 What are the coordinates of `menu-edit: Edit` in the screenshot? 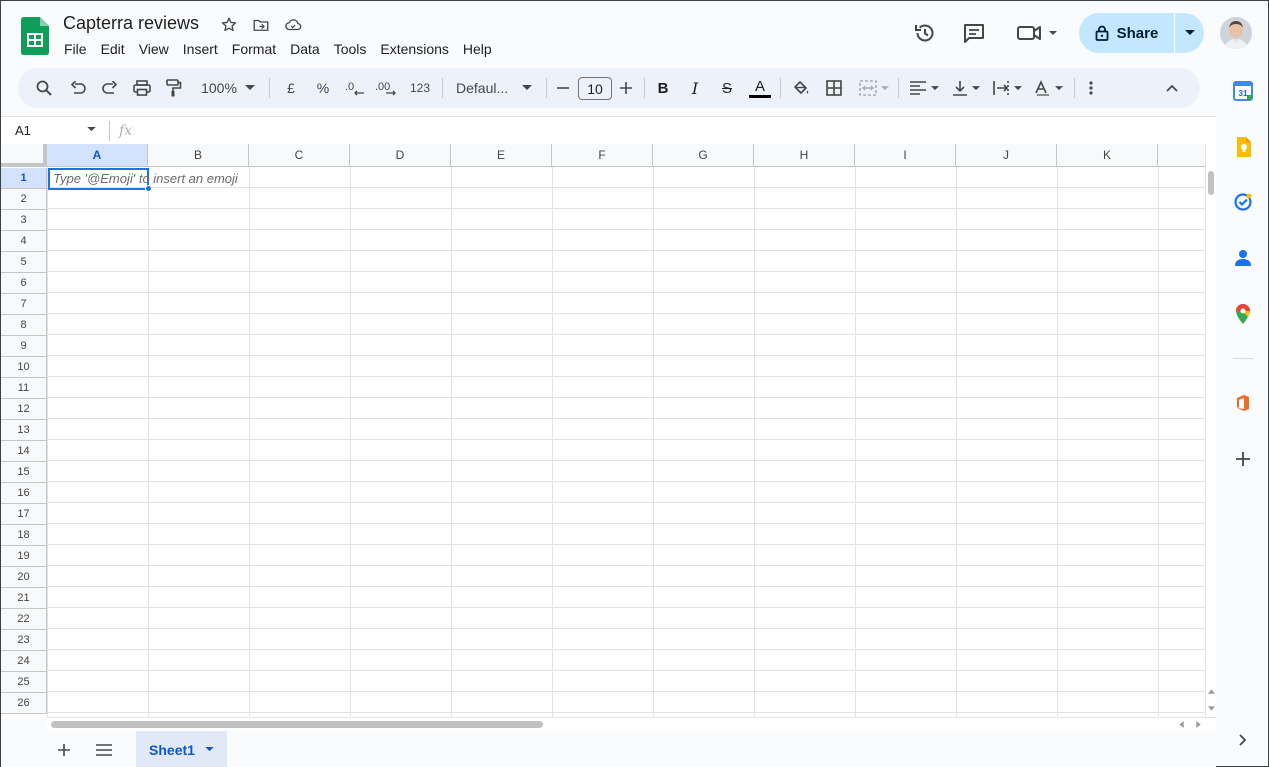 It's located at (113, 49).